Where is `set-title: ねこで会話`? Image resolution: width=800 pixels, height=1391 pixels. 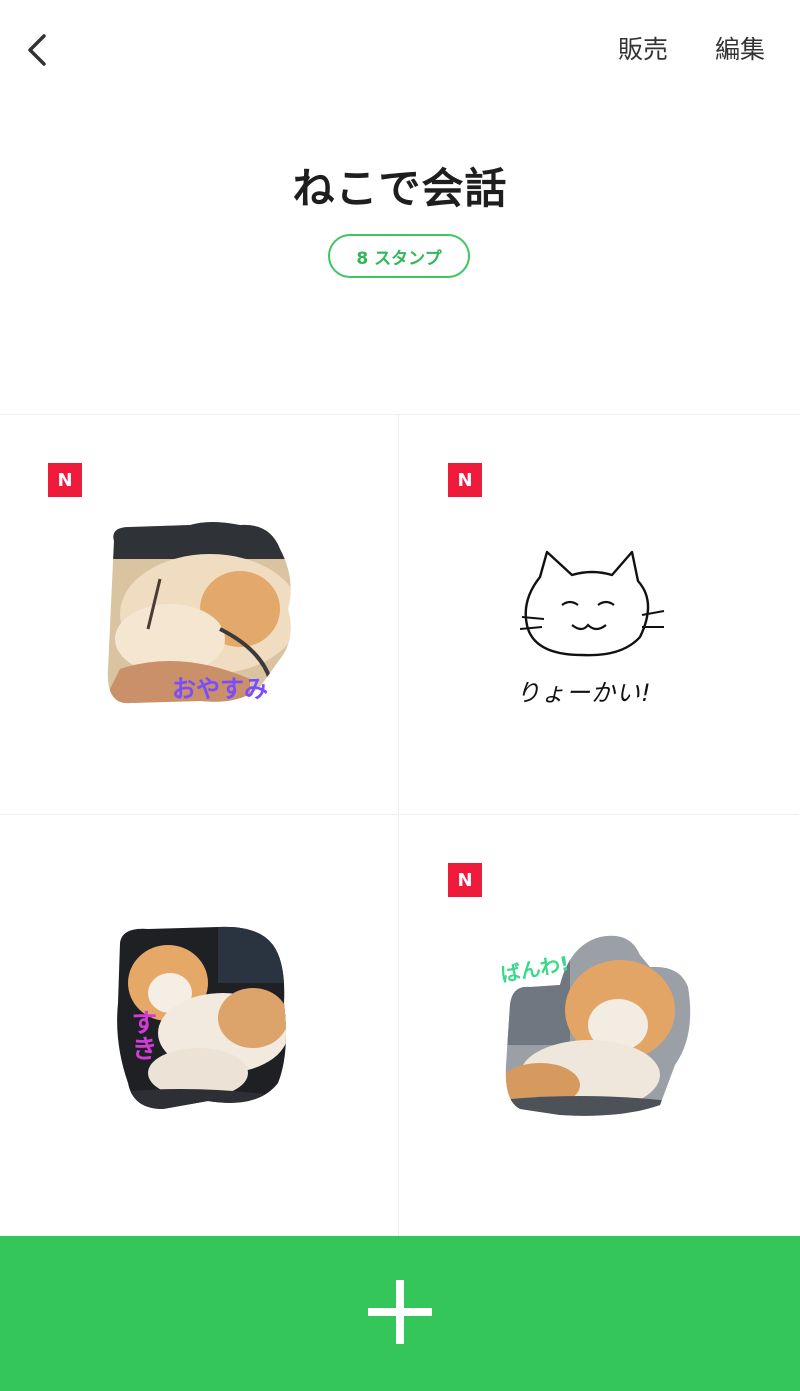 set-title: ねこで会話 is located at coordinates (400, 188).